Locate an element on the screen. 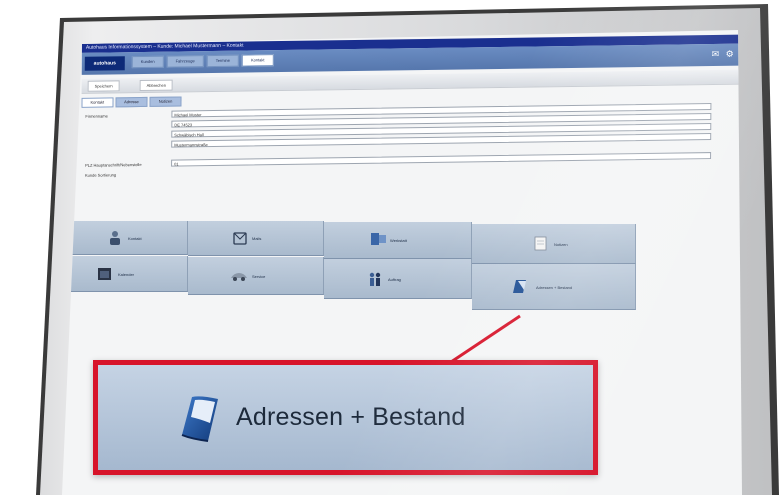 The width and height of the screenshot is (779, 495). address-book-icon is located at coordinates (199, 419).